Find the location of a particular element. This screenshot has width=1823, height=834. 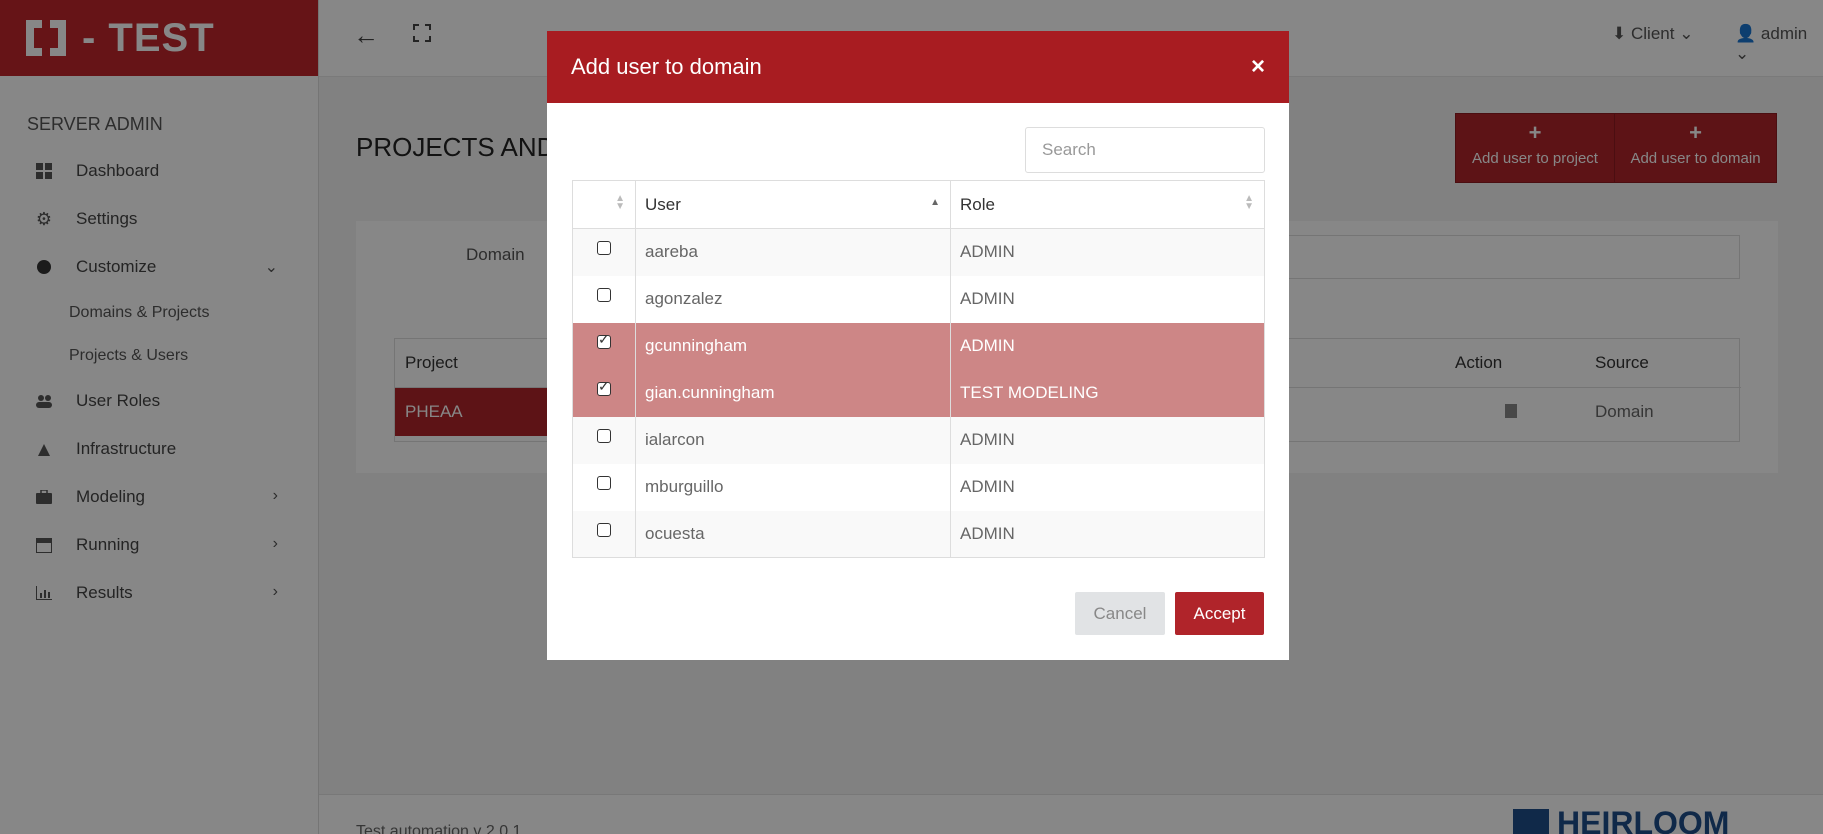

user-cell: ialarcon is located at coordinates (793, 440).